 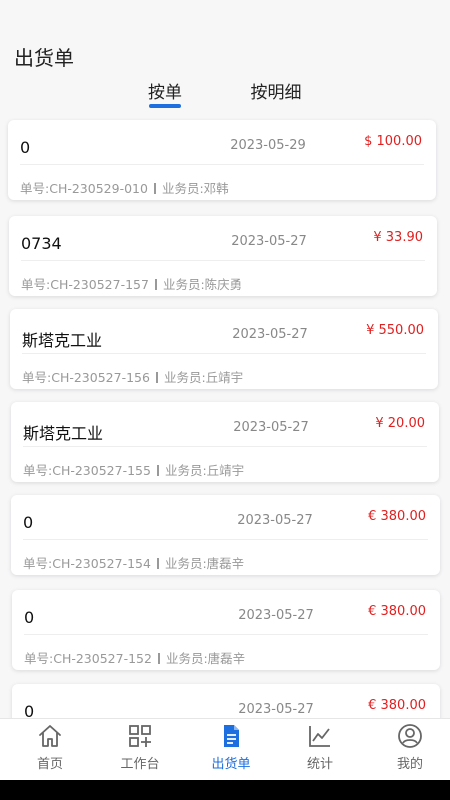 What do you see at coordinates (140, 736) in the screenshot?
I see `workbench-icon` at bounding box center [140, 736].